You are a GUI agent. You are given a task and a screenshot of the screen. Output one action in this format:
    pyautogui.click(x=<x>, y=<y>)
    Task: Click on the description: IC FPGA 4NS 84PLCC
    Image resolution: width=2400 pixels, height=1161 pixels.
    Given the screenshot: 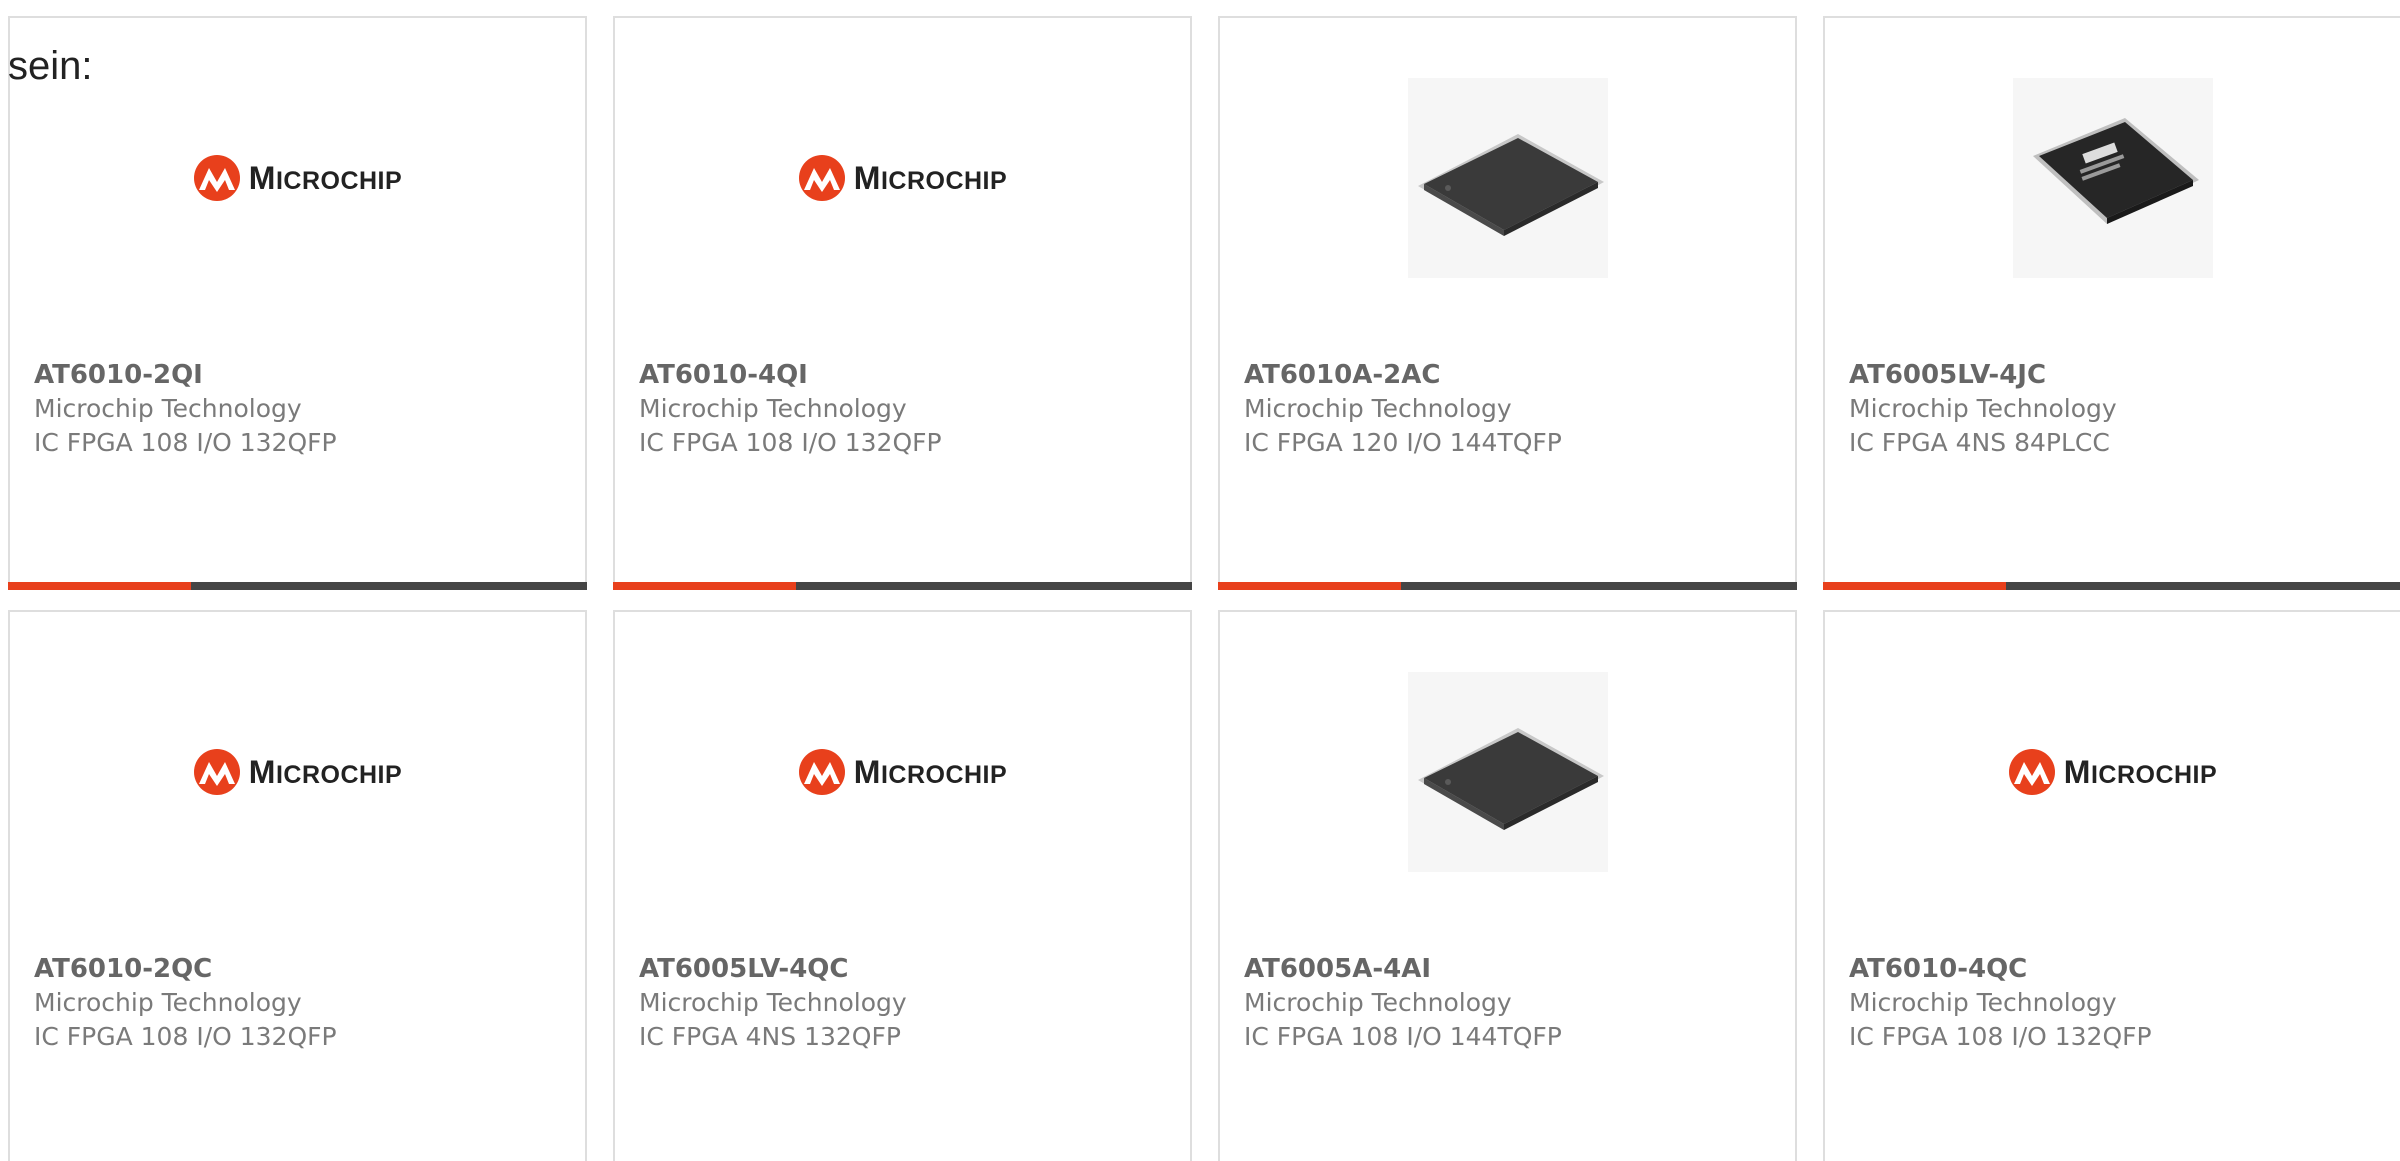 What is the action you would take?
    pyautogui.click(x=1979, y=442)
    